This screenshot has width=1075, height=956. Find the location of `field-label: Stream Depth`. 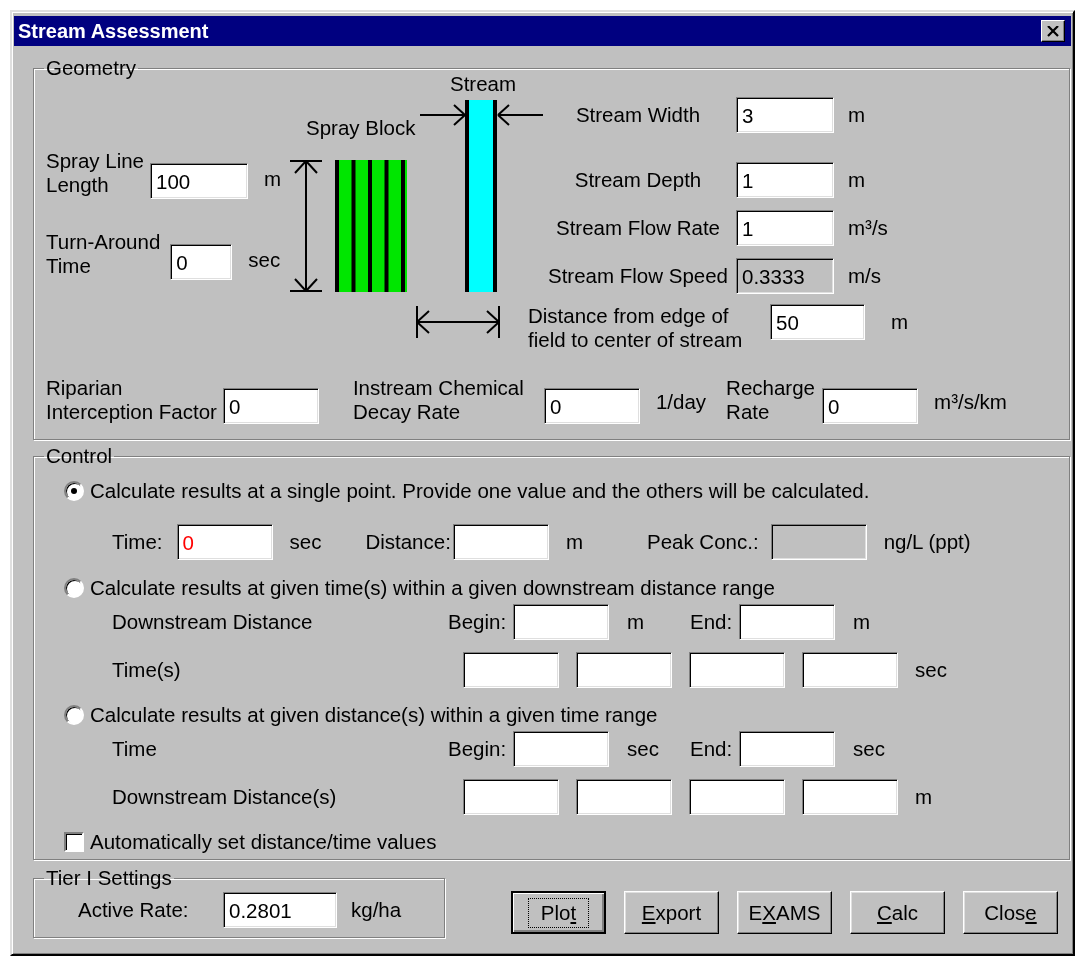

field-label: Stream Depth is located at coordinates (638, 180).